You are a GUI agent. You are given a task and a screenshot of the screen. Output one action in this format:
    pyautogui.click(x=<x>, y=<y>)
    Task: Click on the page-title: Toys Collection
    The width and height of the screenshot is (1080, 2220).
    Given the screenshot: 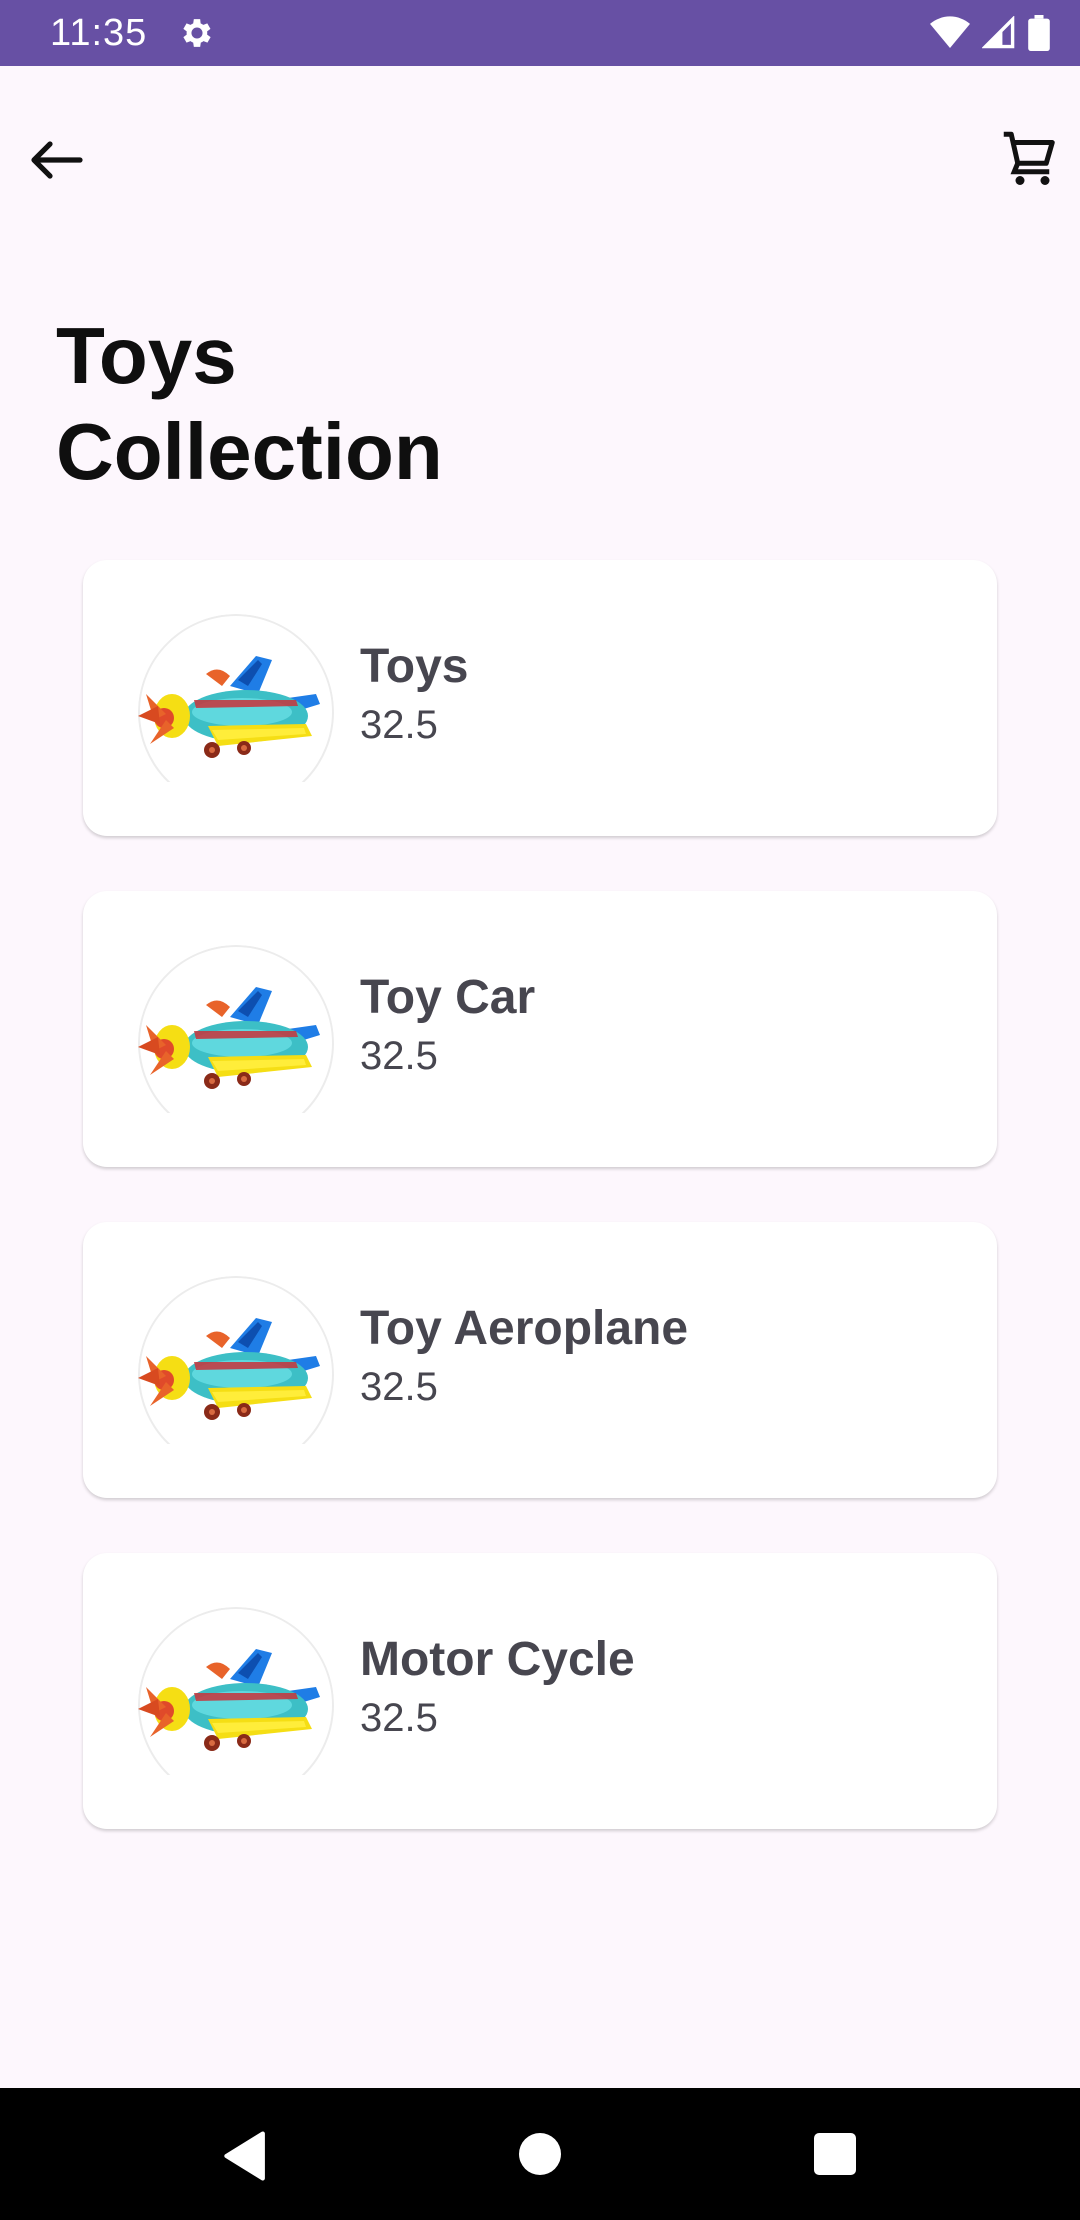 What is the action you would take?
    pyautogui.click(x=406, y=404)
    